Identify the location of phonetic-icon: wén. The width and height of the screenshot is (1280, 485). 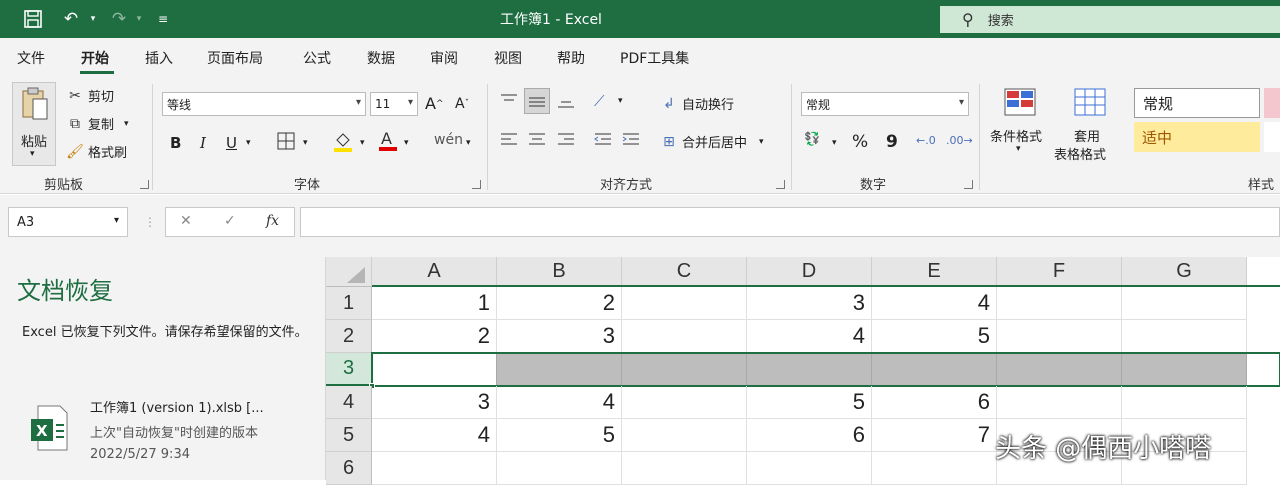
(448, 140).